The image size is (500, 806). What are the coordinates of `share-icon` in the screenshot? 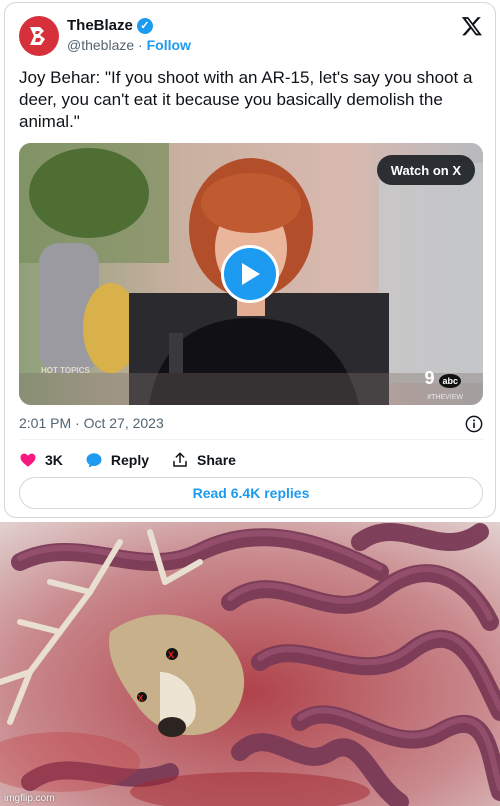 It's located at (180, 459).